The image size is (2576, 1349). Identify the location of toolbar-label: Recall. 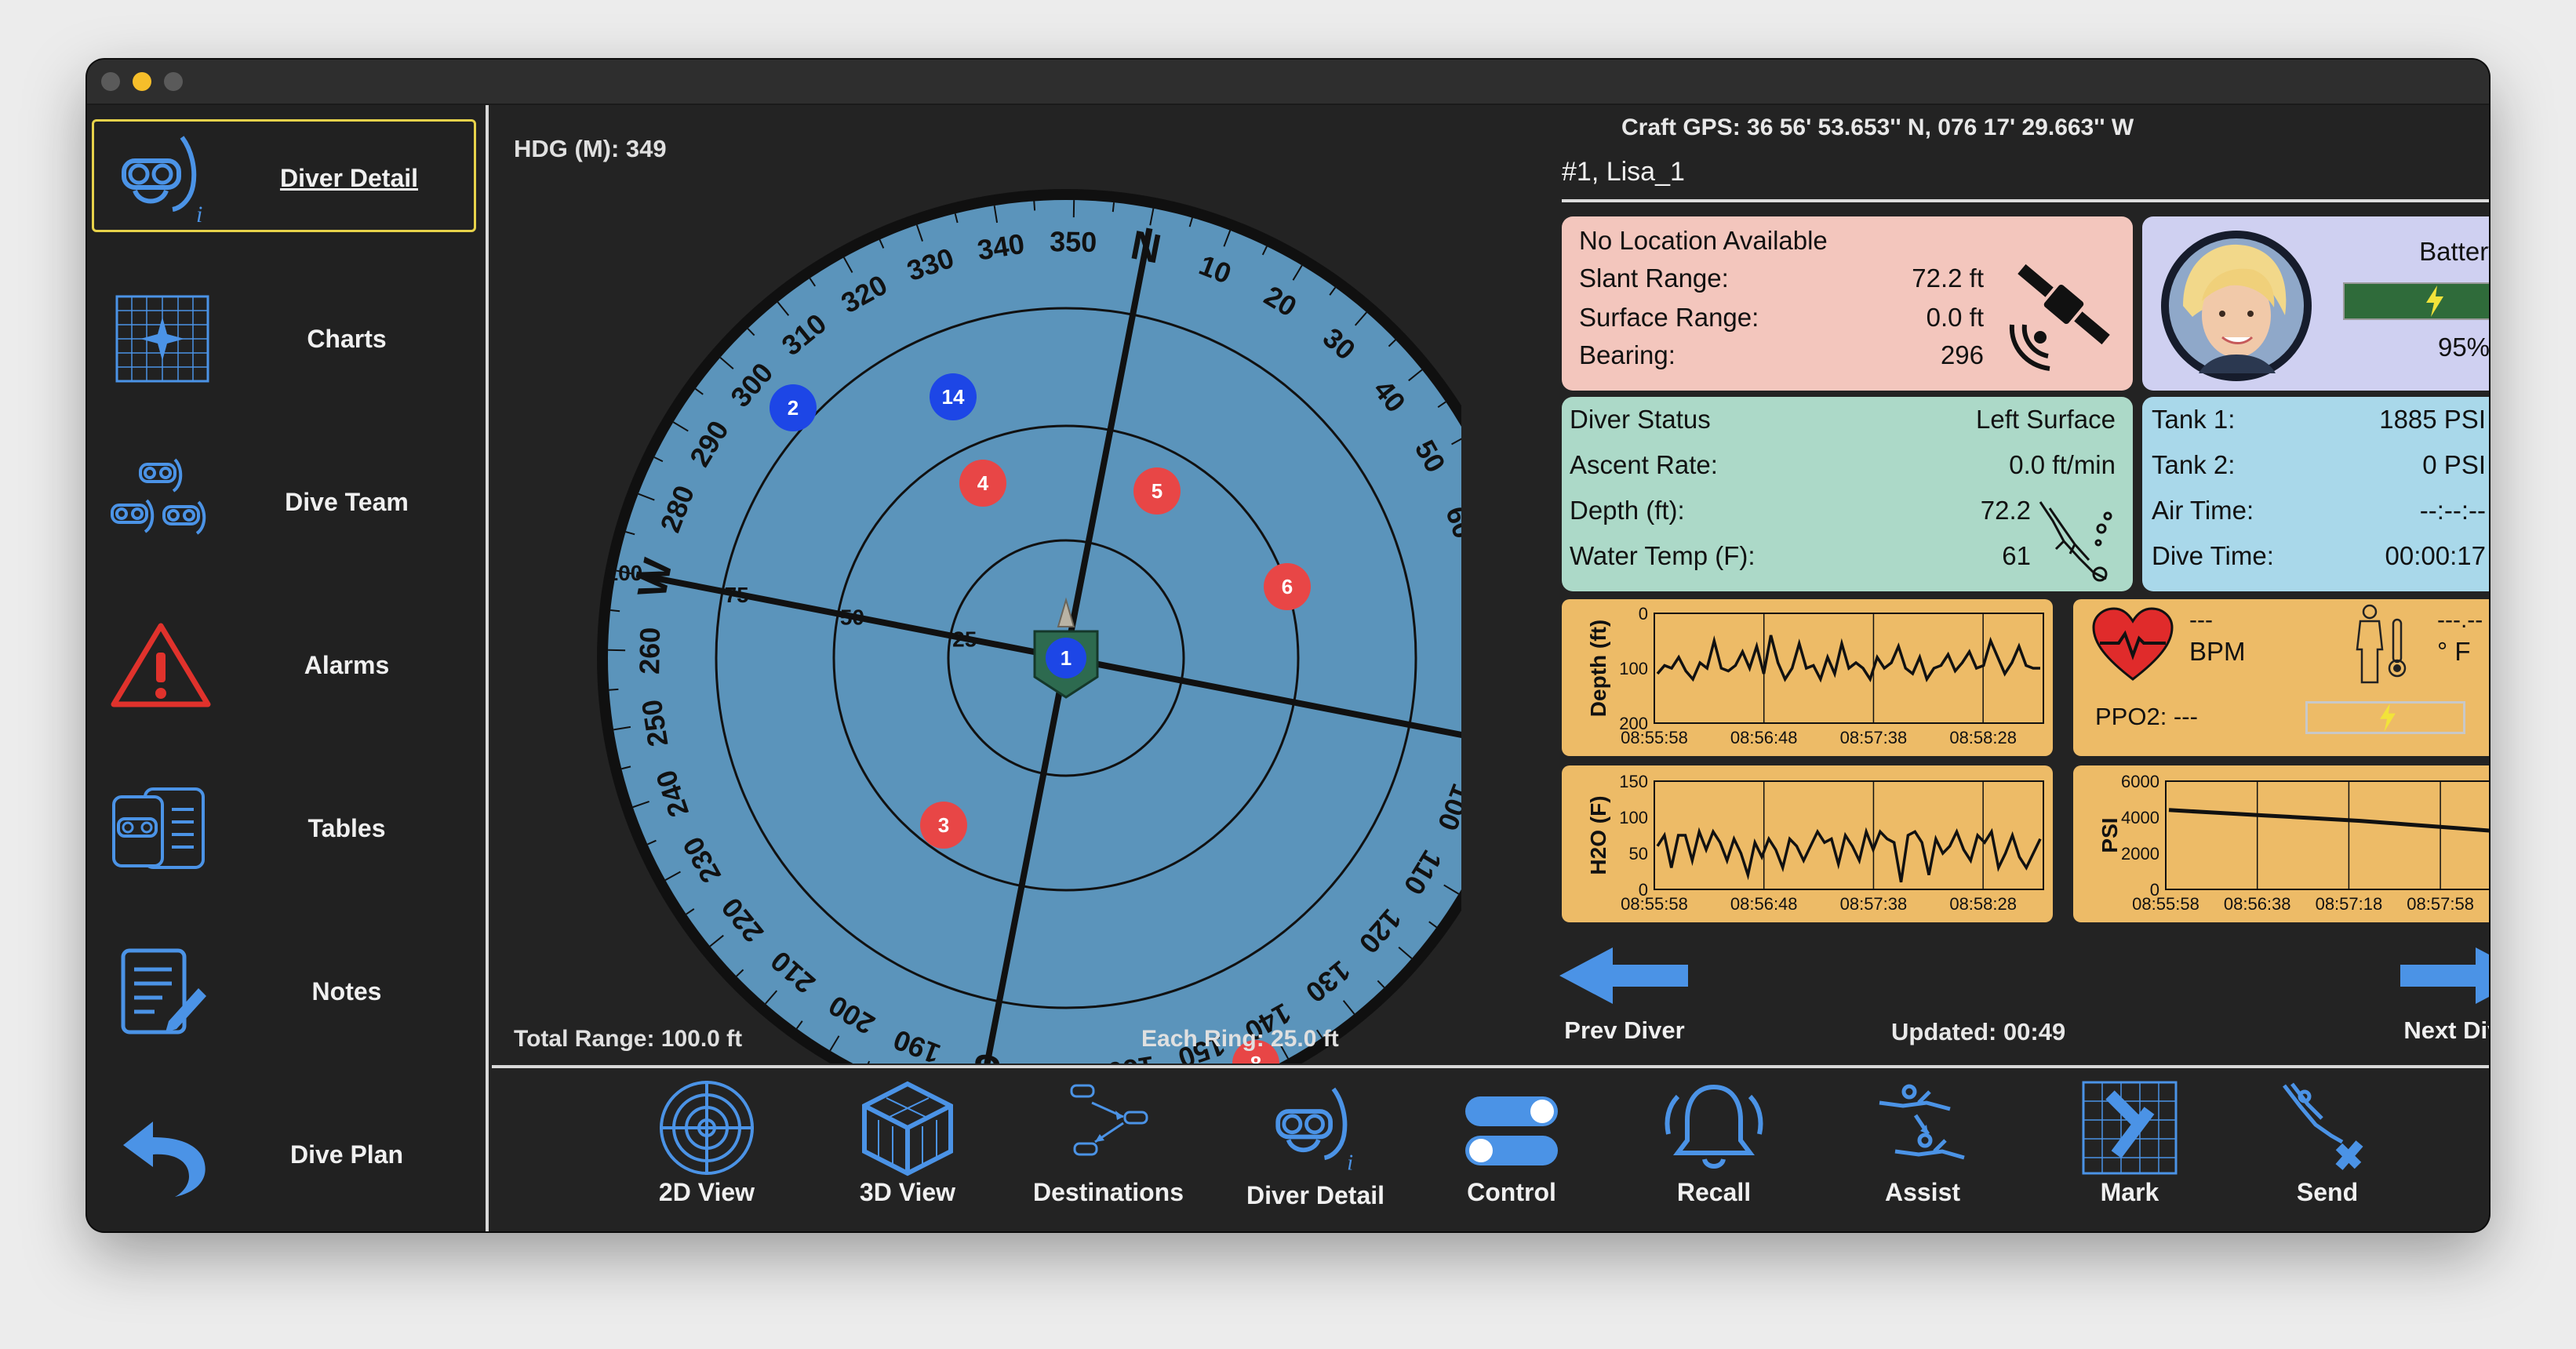
(1714, 1192).